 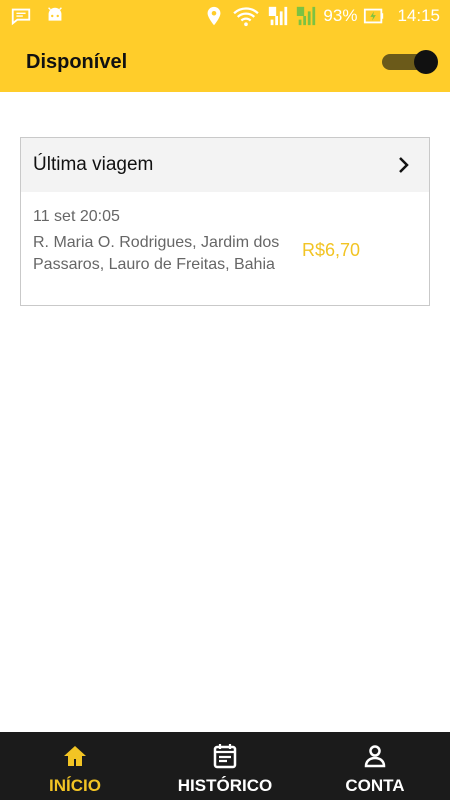 What do you see at coordinates (375, 785) in the screenshot?
I see `nav-label-conta: CONTA` at bounding box center [375, 785].